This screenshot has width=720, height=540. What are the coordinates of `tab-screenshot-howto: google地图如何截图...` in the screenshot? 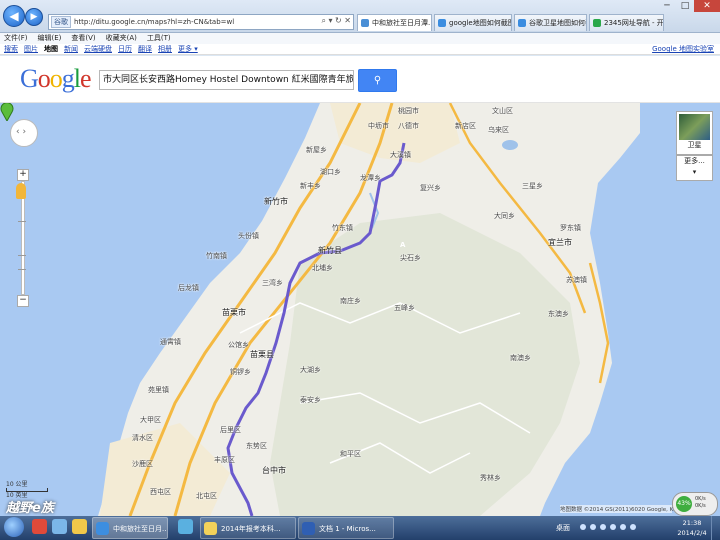 It's located at (473, 22).